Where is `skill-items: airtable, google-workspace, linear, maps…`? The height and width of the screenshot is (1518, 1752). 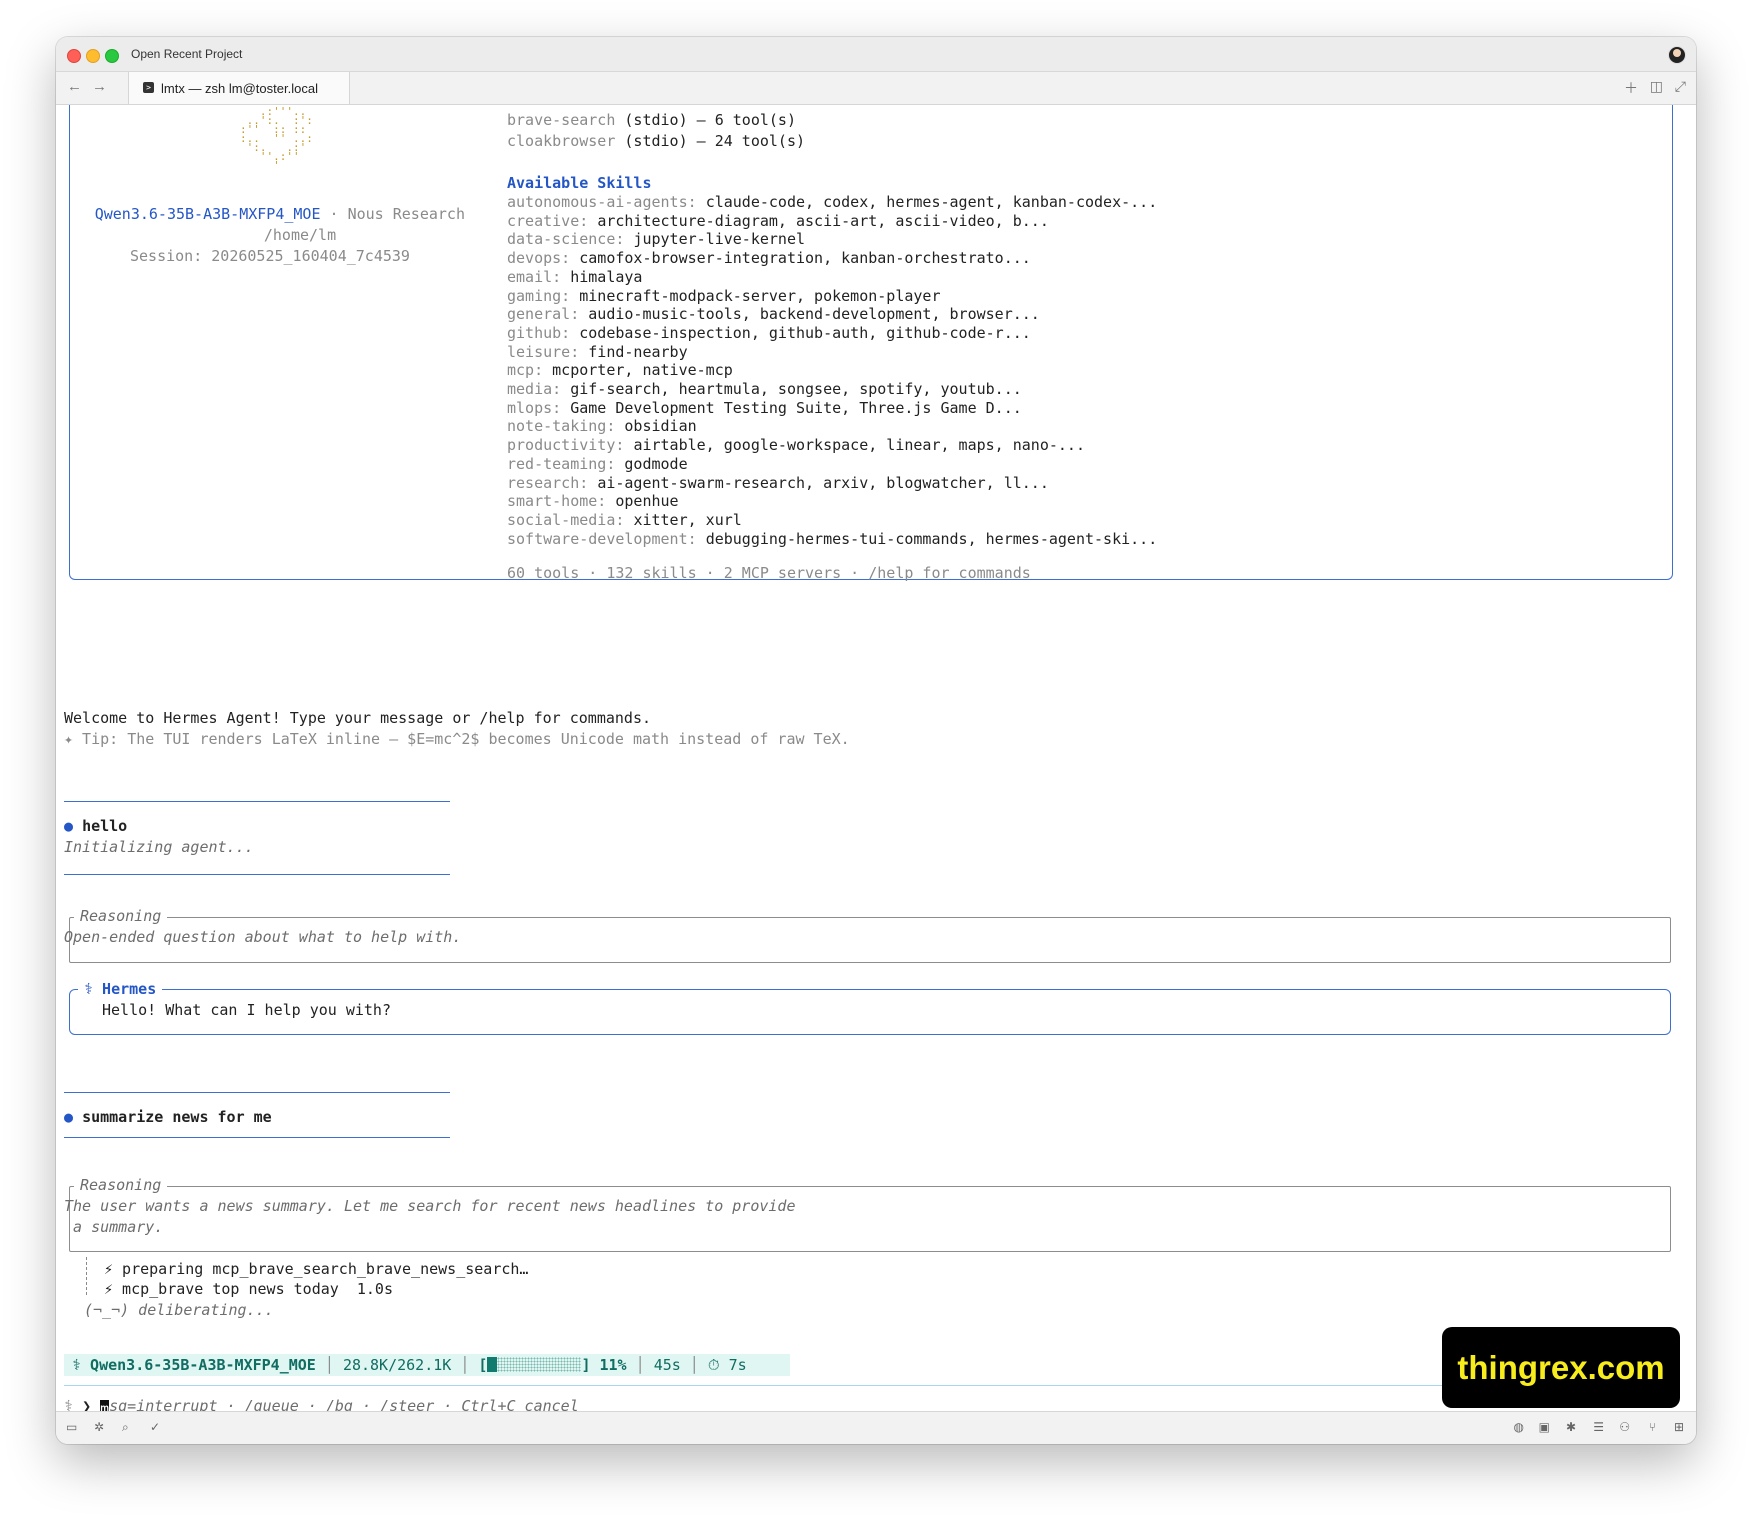
skill-items: airtable, google-workspace, linear, maps… is located at coordinates (859, 445).